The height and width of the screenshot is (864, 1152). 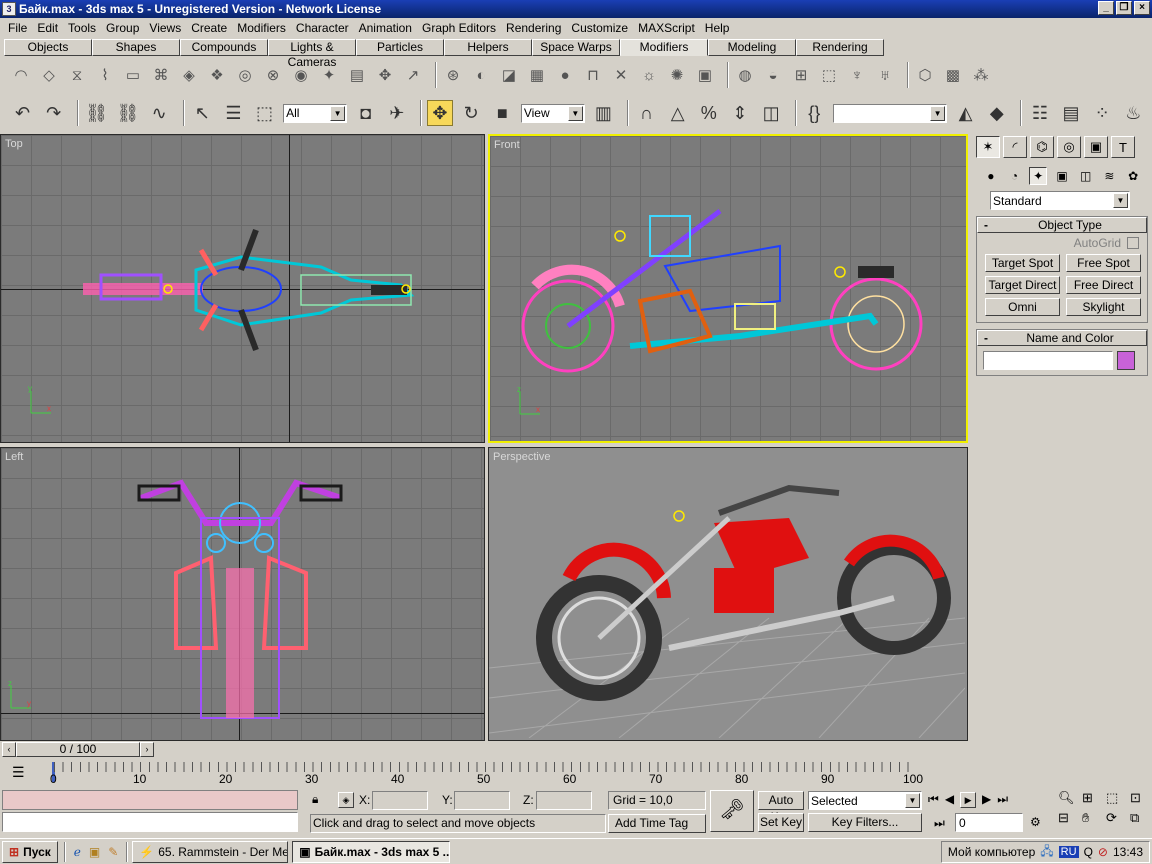 What do you see at coordinates (460, 28) in the screenshot?
I see `menu-graph-editors: Graph Editors` at bounding box center [460, 28].